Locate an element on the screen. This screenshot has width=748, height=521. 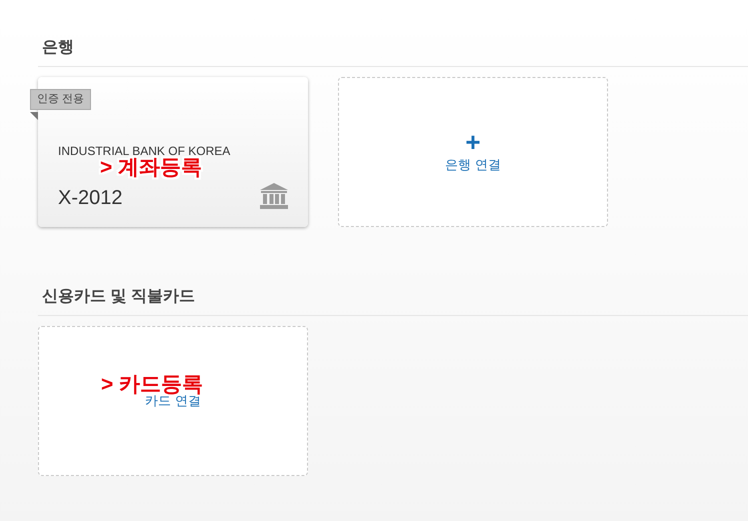
account-number: X-2012 is located at coordinates (90, 198).